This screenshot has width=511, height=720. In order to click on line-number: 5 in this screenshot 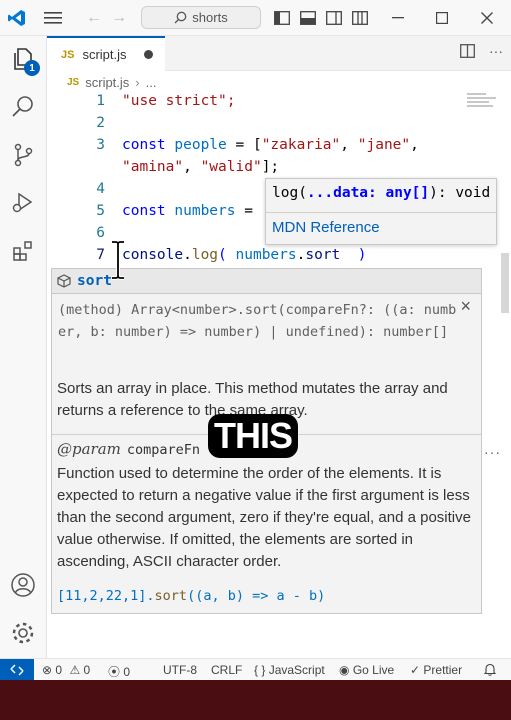, I will do `click(100, 211)`.